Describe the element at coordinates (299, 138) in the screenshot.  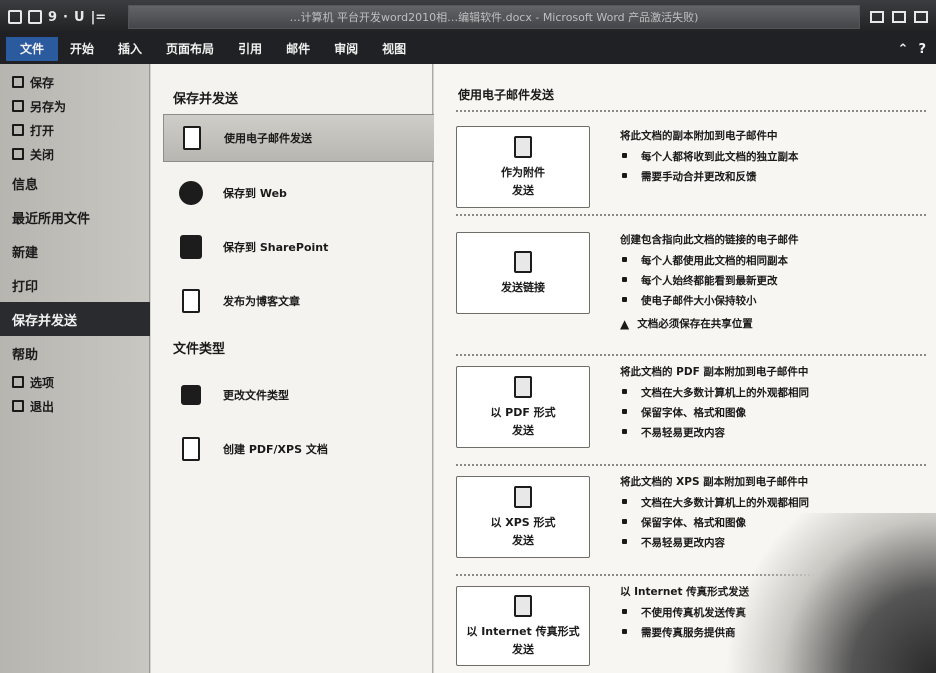
I see `option-send-email: 使用电子邮件发送` at that location.